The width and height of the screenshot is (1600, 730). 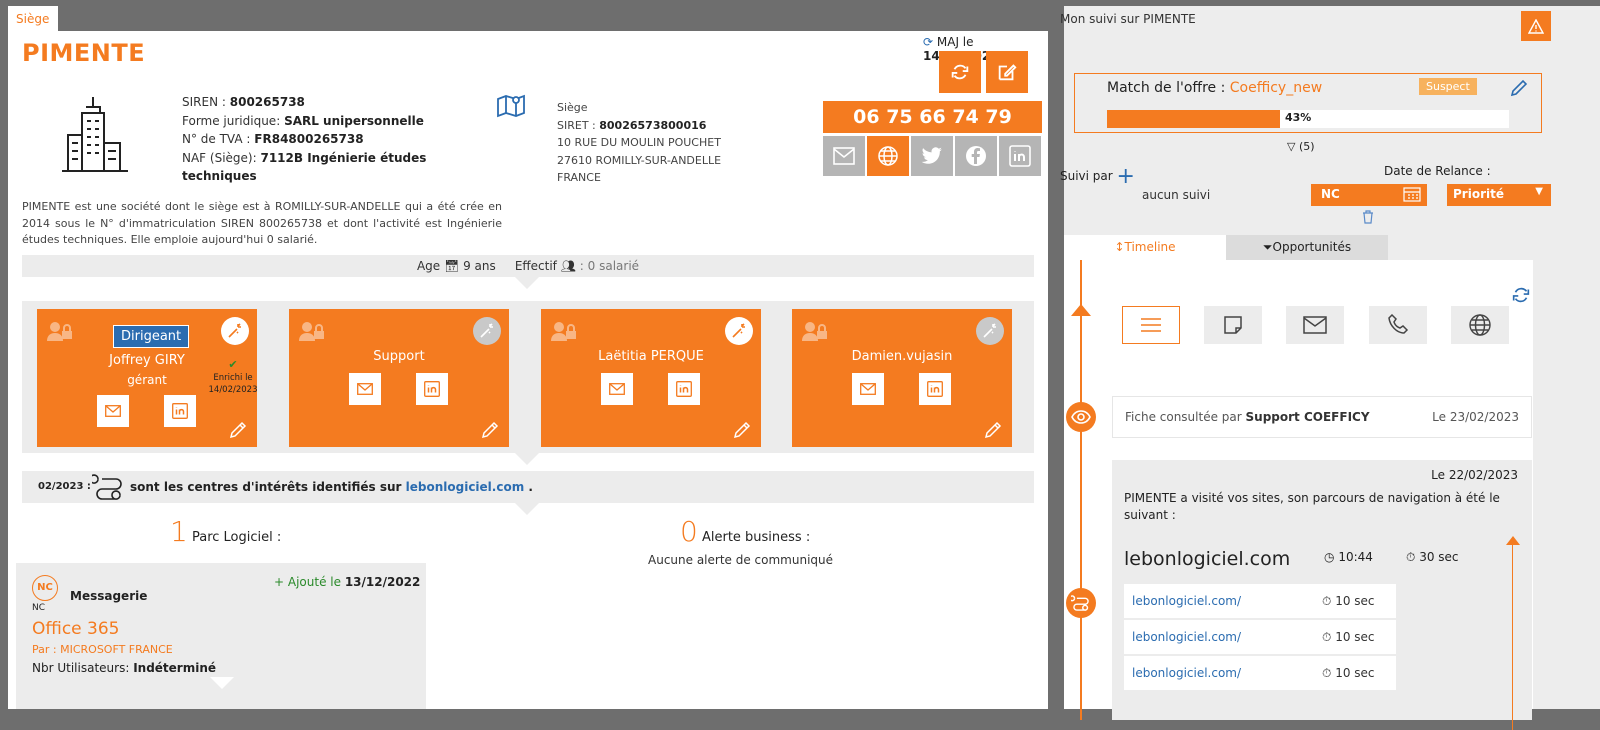 I want to click on alert-button, so click(x=1536, y=26).